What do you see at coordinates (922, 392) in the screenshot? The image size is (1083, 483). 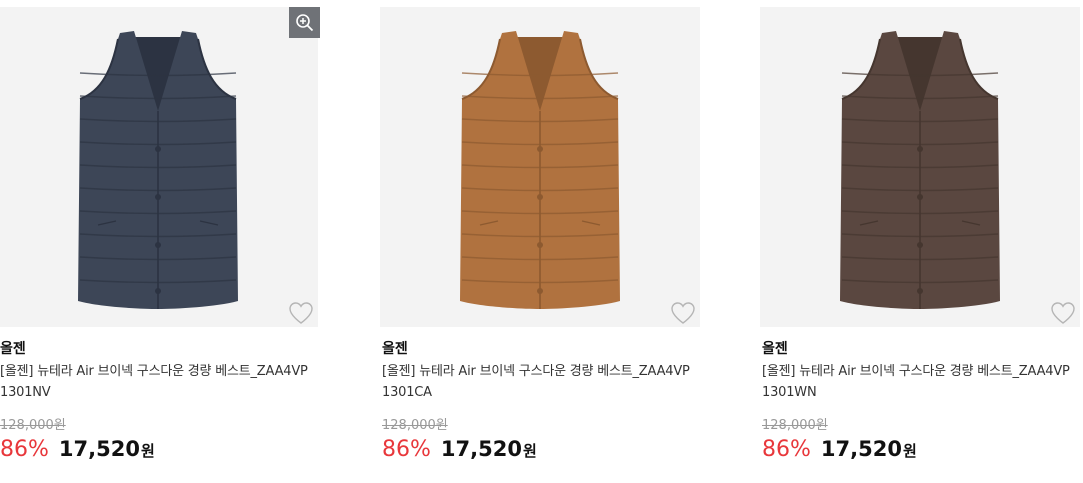 I see `product-title-line2: 1301WN` at bounding box center [922, 392].